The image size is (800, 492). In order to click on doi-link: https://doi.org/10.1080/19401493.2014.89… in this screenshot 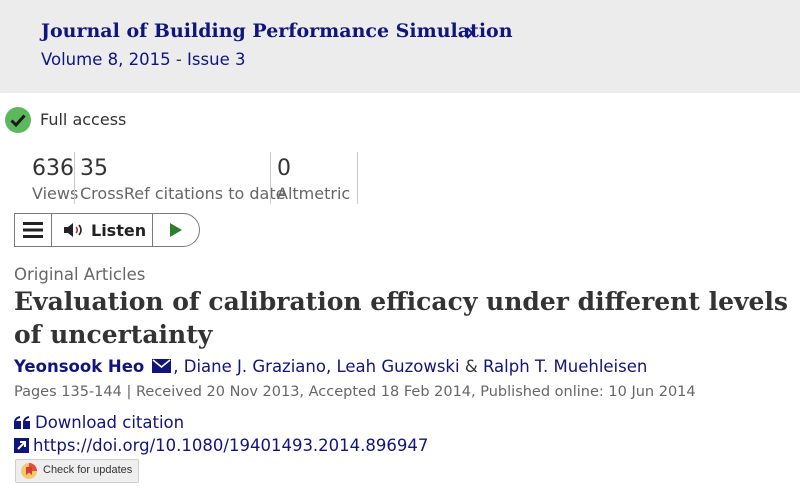, I will do `click(221, 445)`.